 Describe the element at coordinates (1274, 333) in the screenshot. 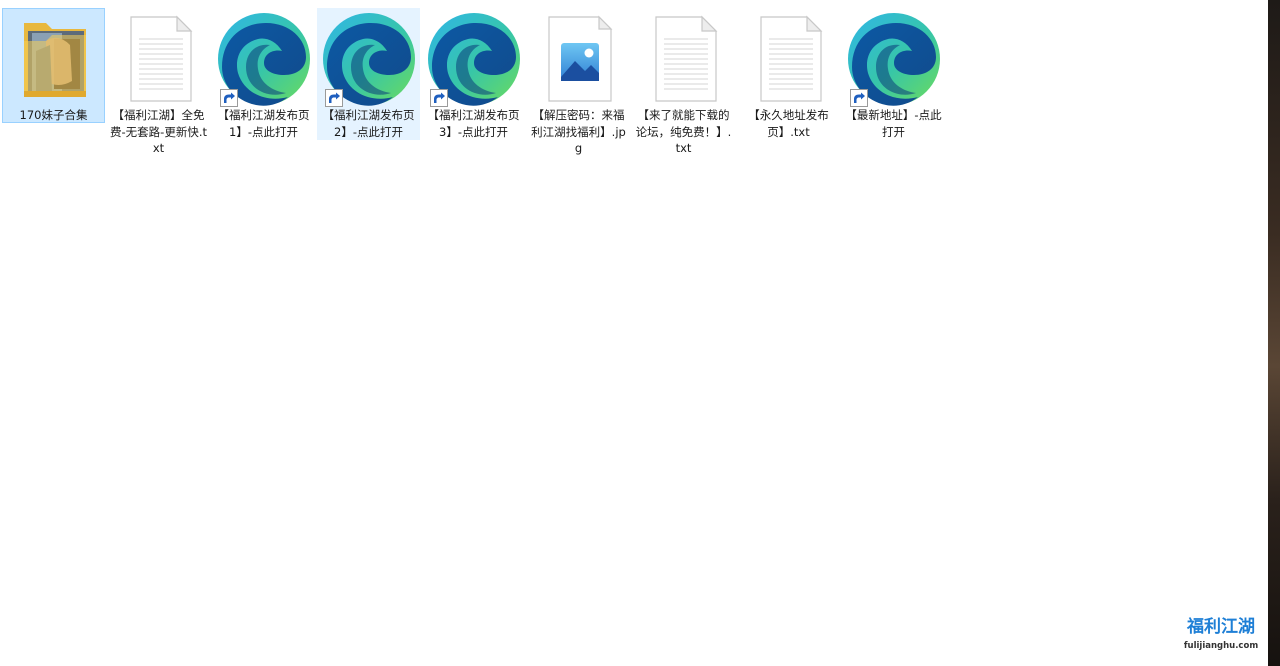

I see `desktop-wallpaper-strip` at that location.